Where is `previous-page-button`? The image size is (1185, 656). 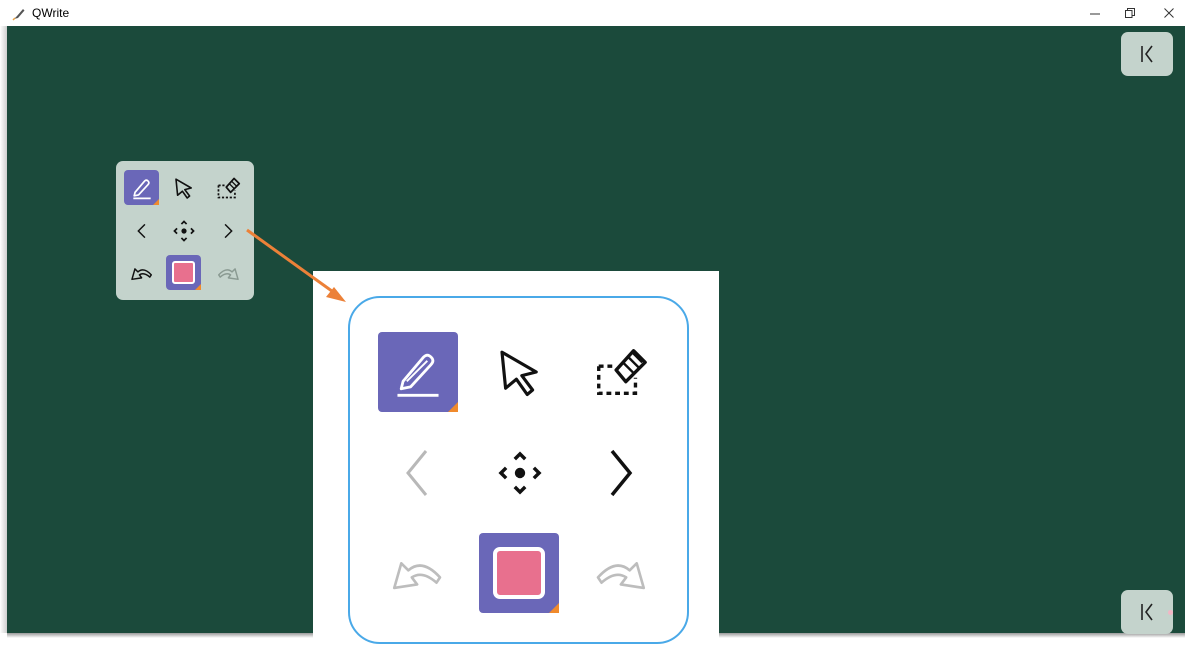 previous-page-button is located at coordinates (141, 230).